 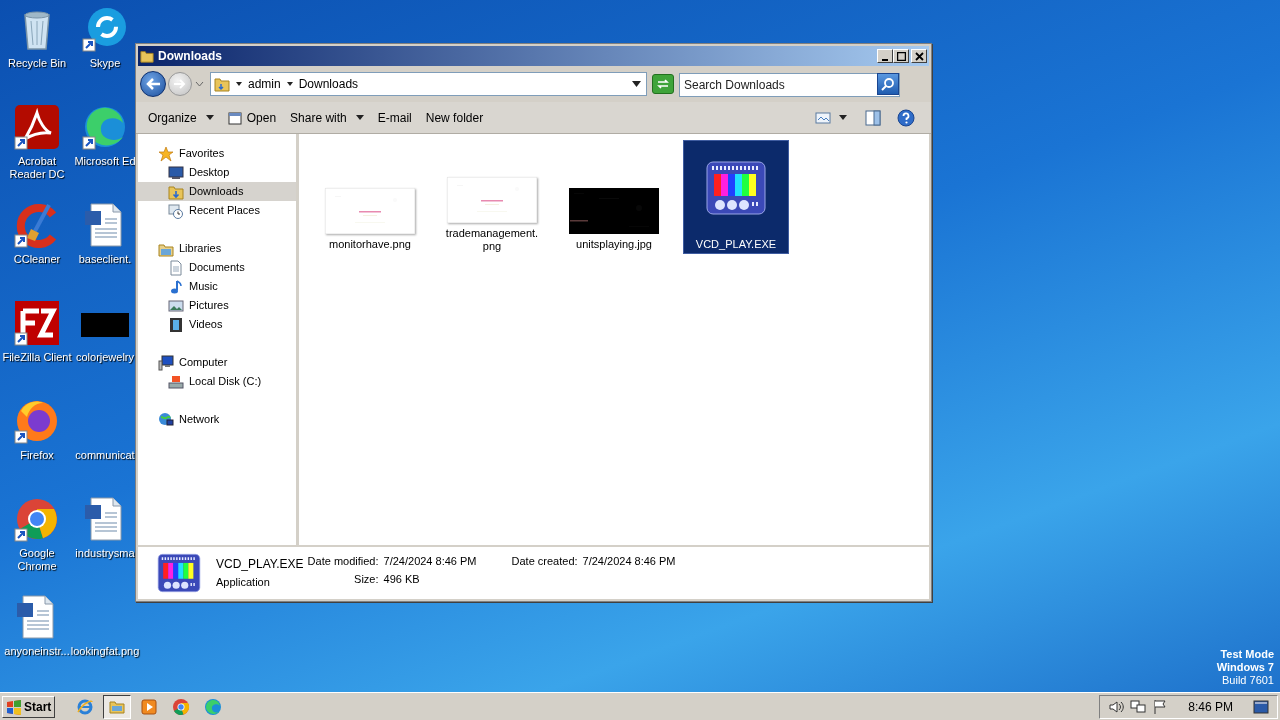 I want to click on file-type: Application, so click(x=243, y=582).